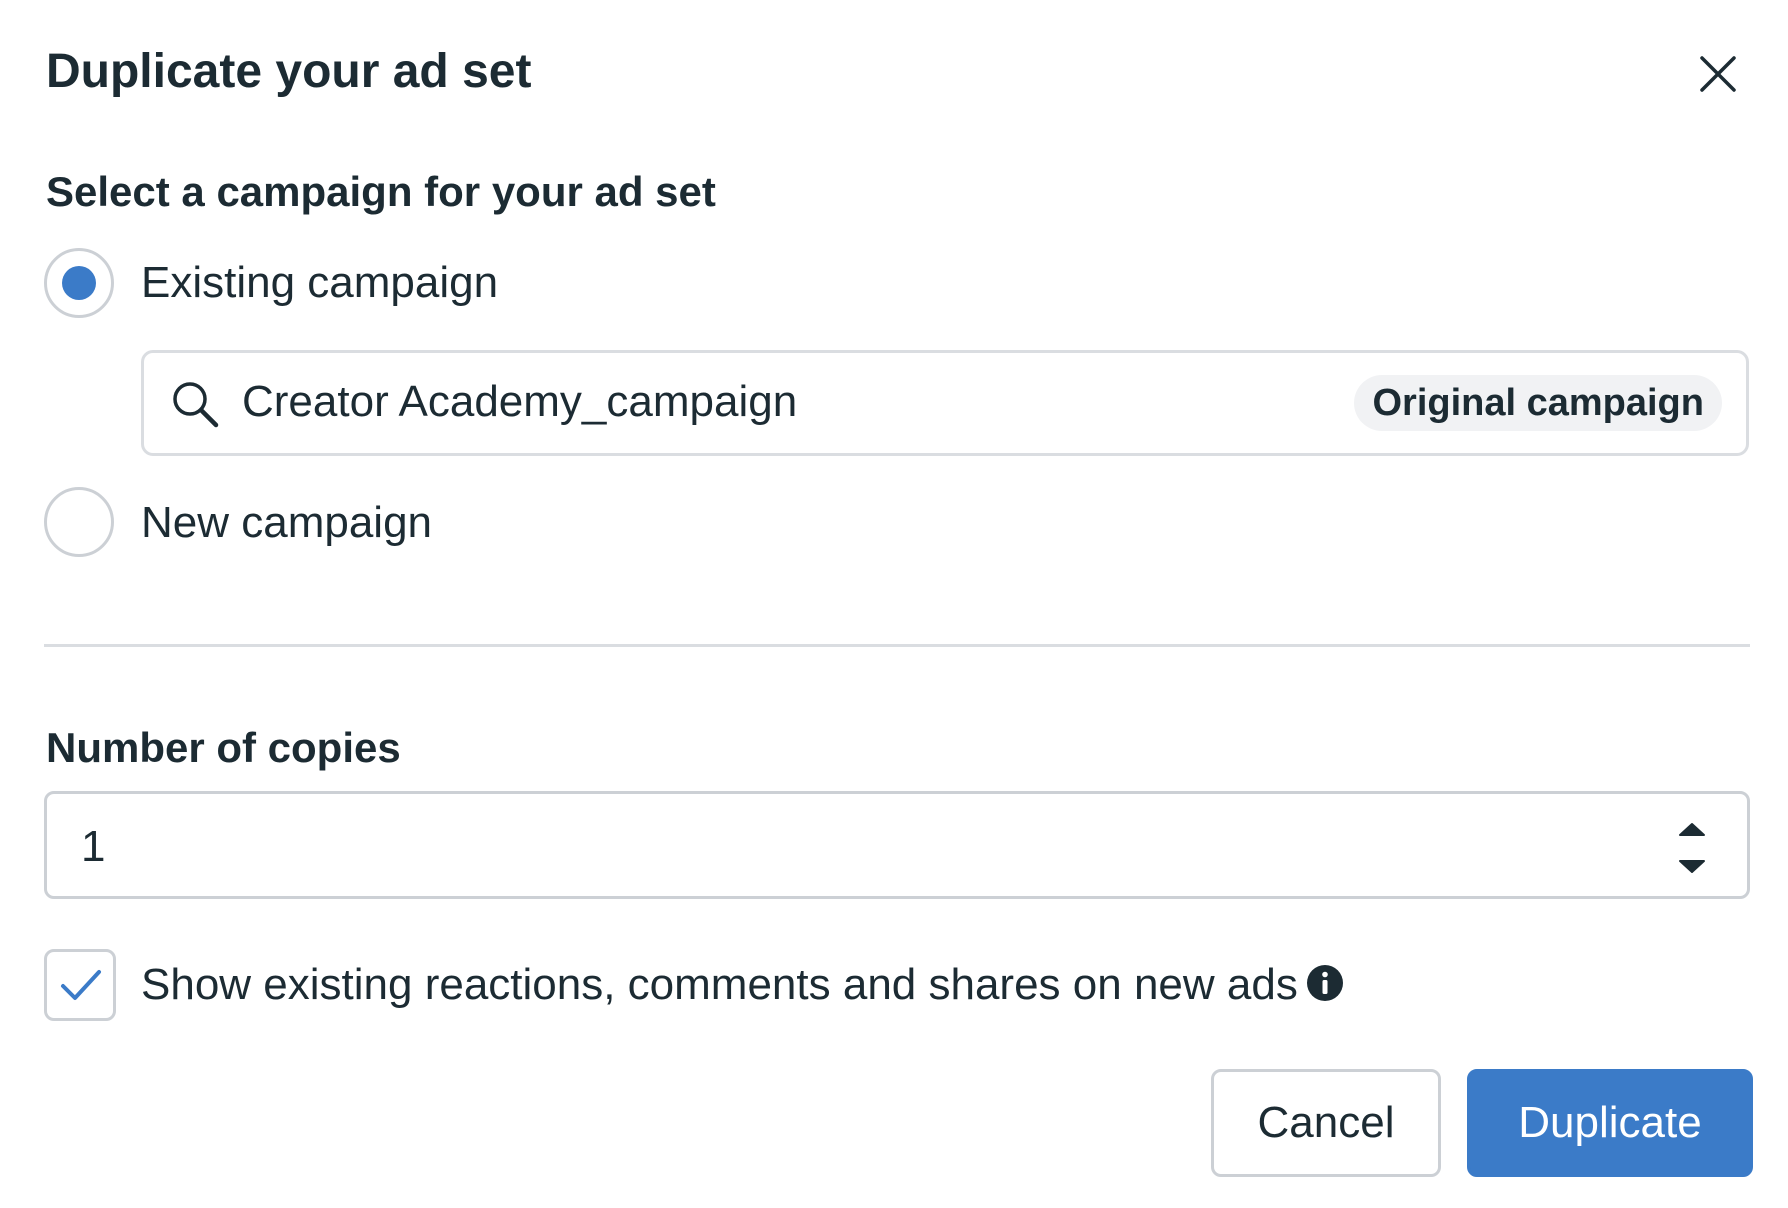 This screenshot has width=1788, height=1208. I want to click on section-divider, so click(897, 645).